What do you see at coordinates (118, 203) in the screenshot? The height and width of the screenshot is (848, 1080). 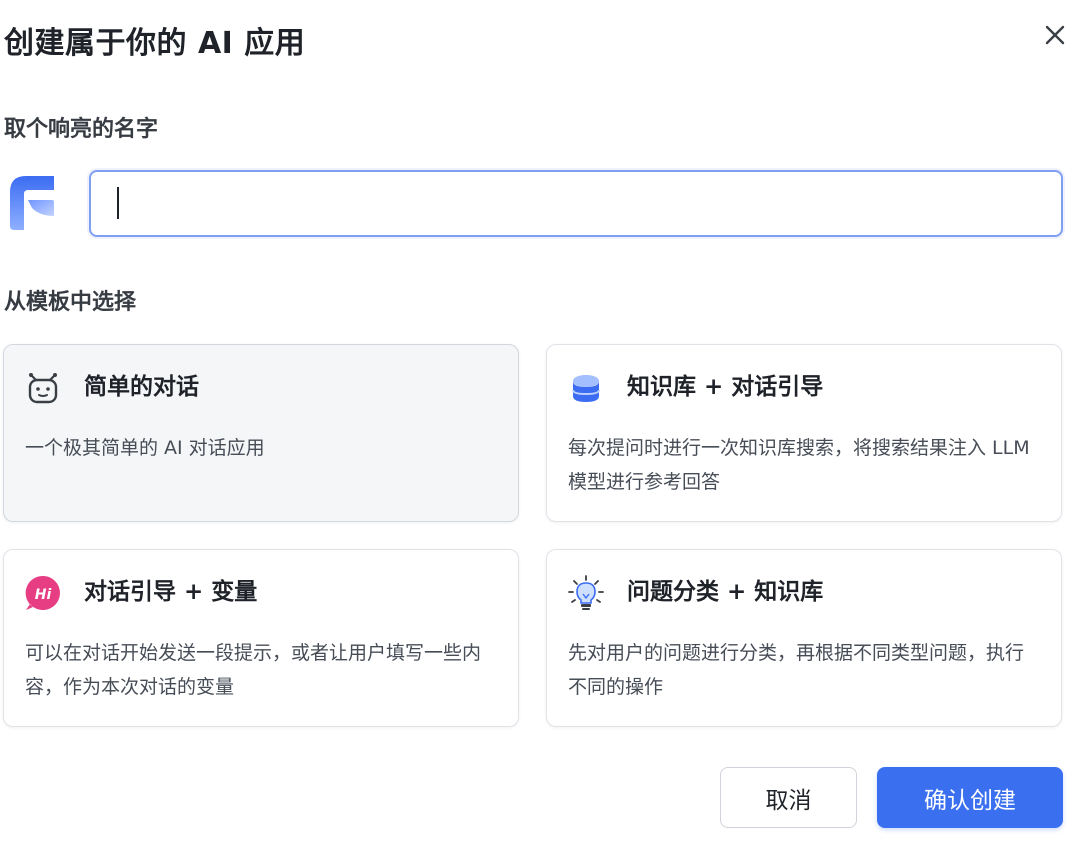 I see `text-caret` at bounding box center [118, 203].